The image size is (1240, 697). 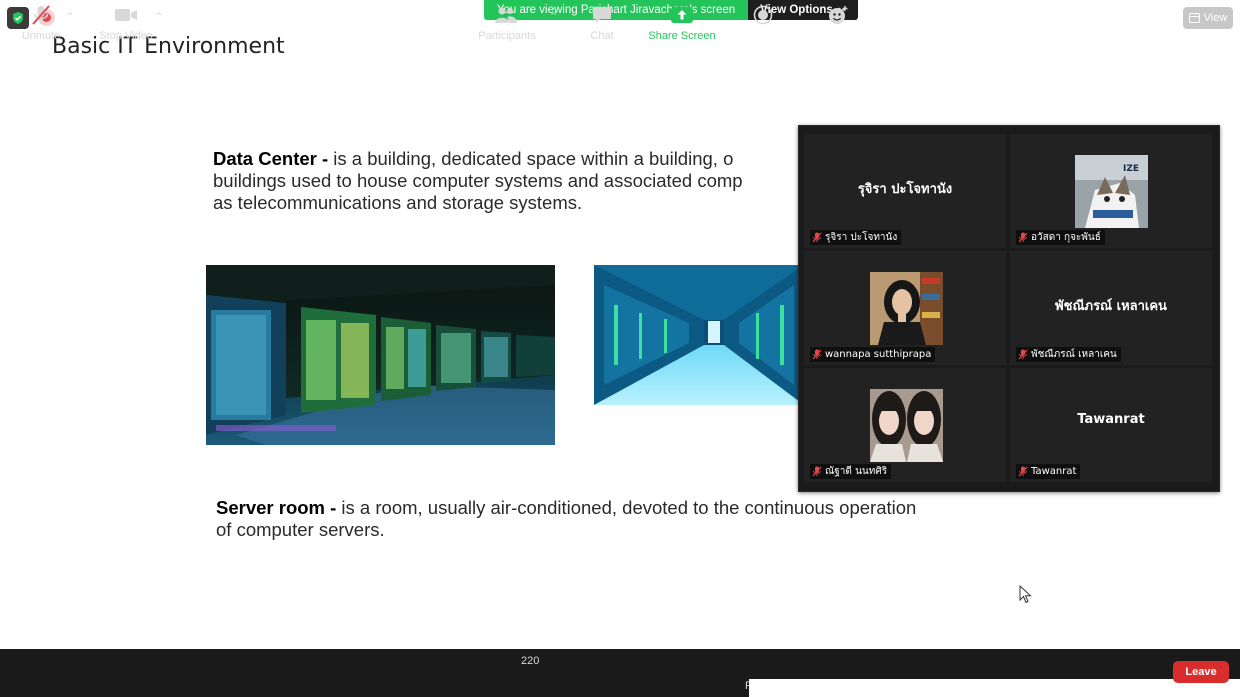 I want to click on muted-microphone-icon, so click(x=41, y=15).